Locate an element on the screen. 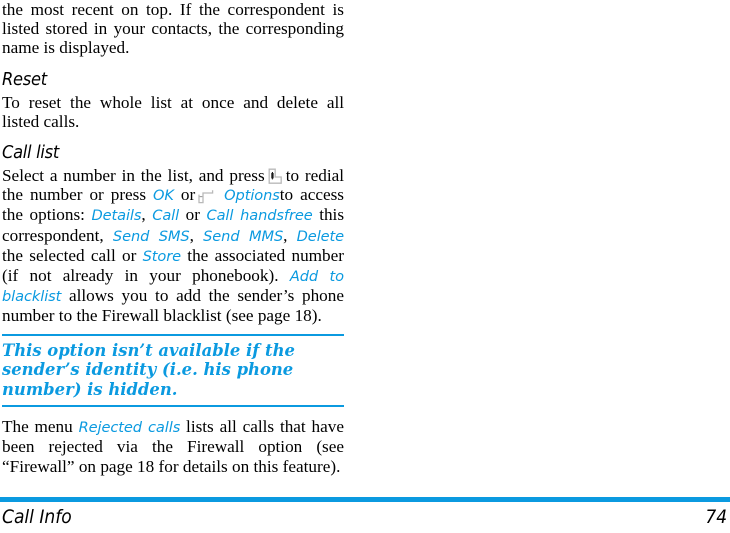 This screenshot has width=730, height=533. call-list-run-7: the selected call or is located at coordinates (69, 255).